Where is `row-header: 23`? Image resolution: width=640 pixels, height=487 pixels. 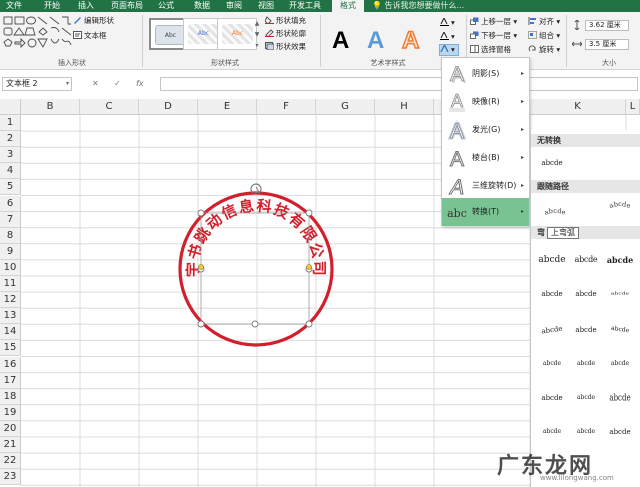
row-header: 23 is located at coordinates (10, 477).